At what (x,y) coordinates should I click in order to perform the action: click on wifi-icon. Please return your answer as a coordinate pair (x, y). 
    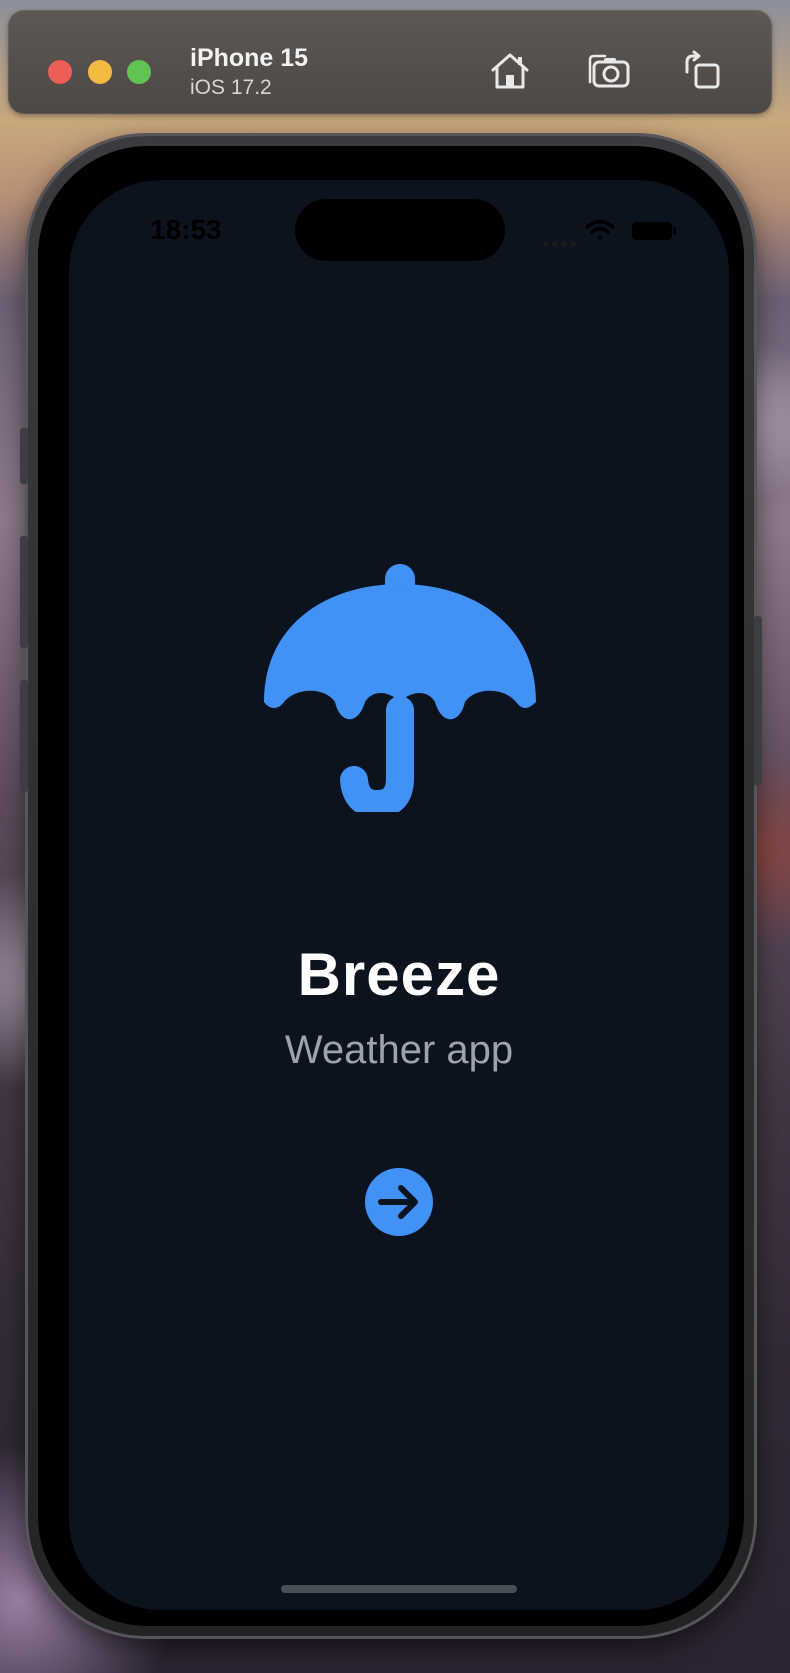
    Looking at the image, I should click on (600, 231).